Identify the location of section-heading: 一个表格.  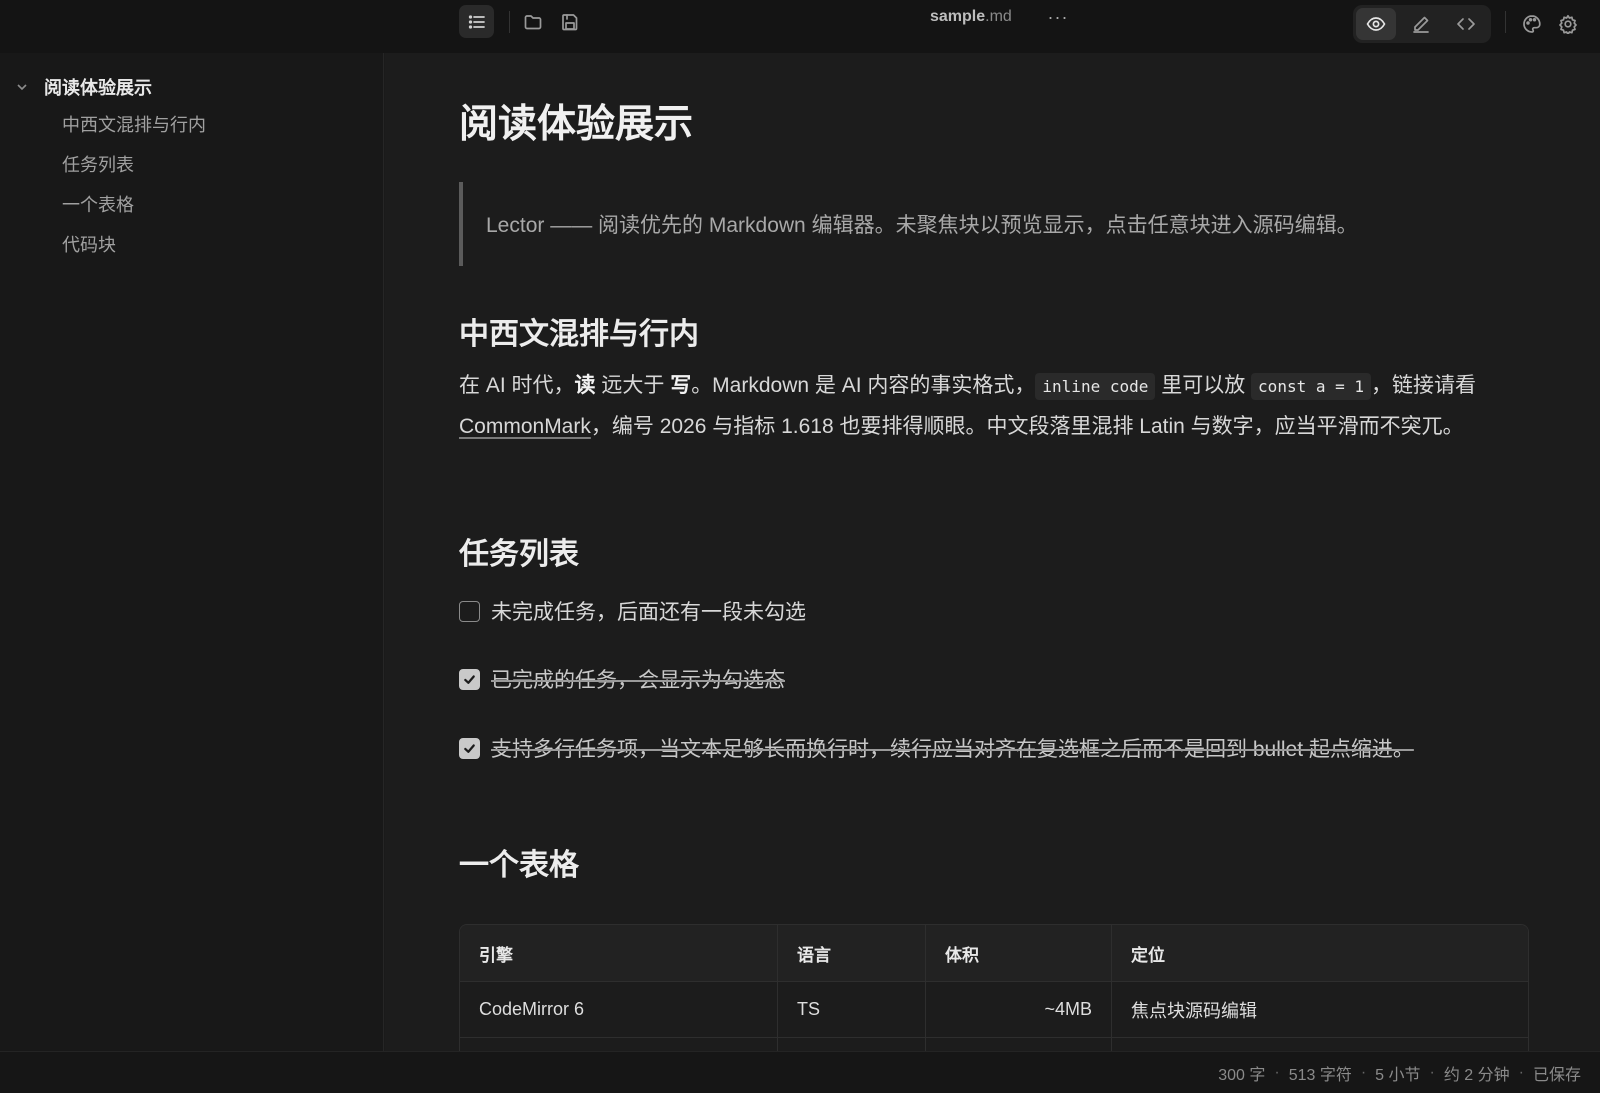
(519, 865).